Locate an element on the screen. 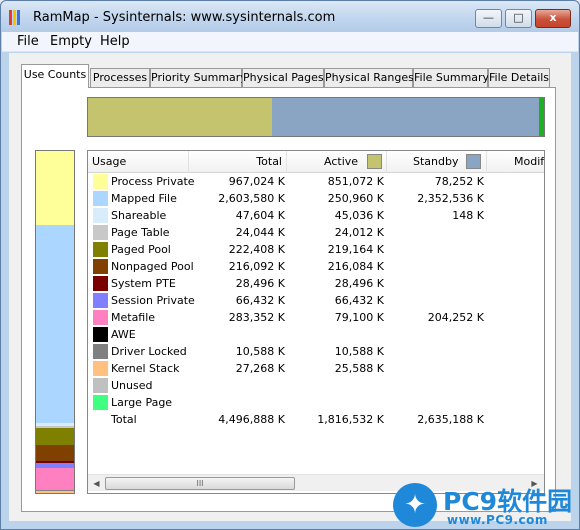 The image size is (580, 530). table-header: Usage Total Active Standby Modified is located at coordinates (316, 162).